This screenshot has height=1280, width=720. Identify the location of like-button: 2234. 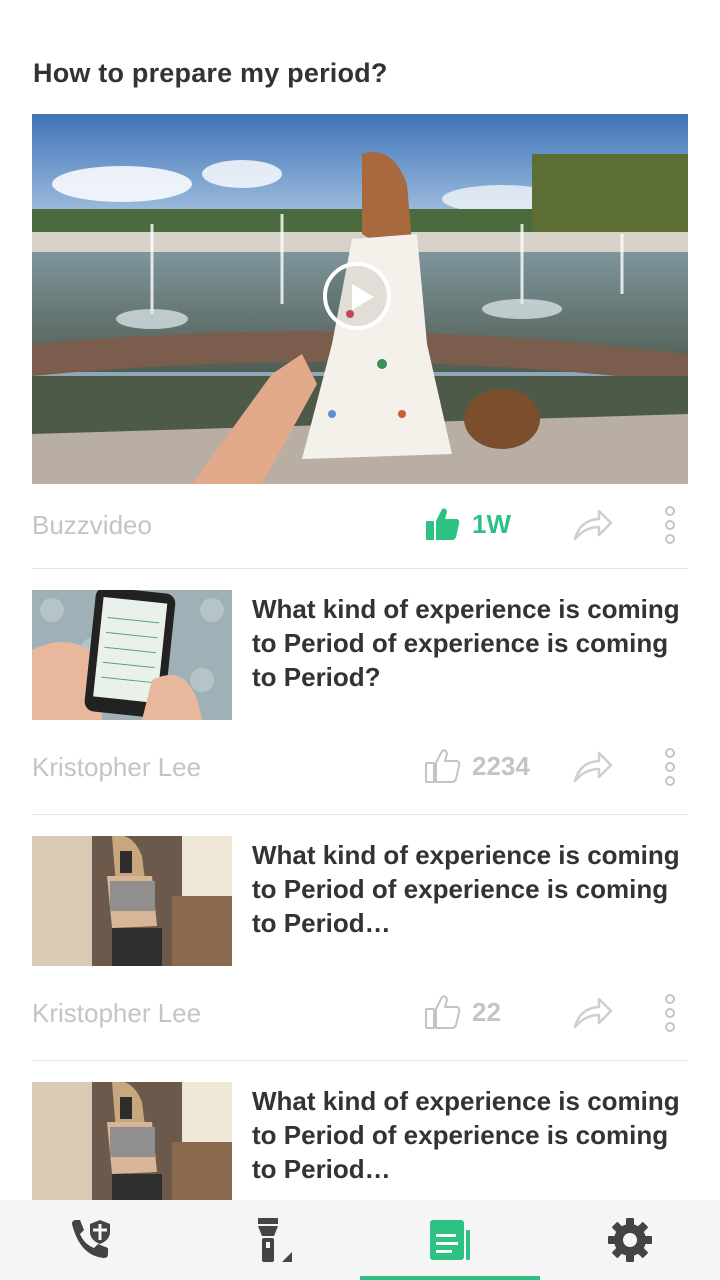
(477, 766).